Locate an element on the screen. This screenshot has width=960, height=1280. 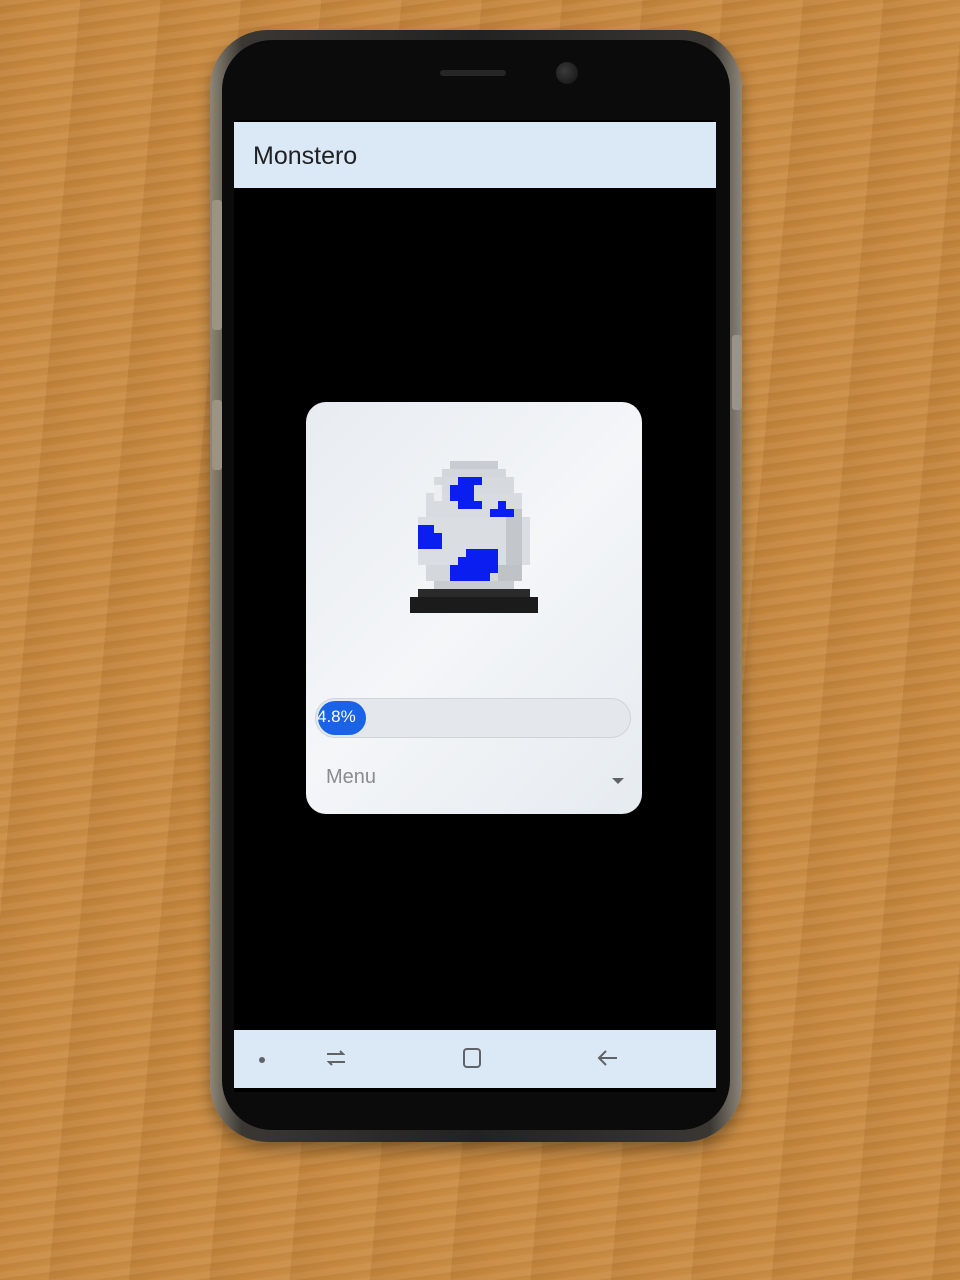
earpiece-speaker is located at coordinates (473, 73).